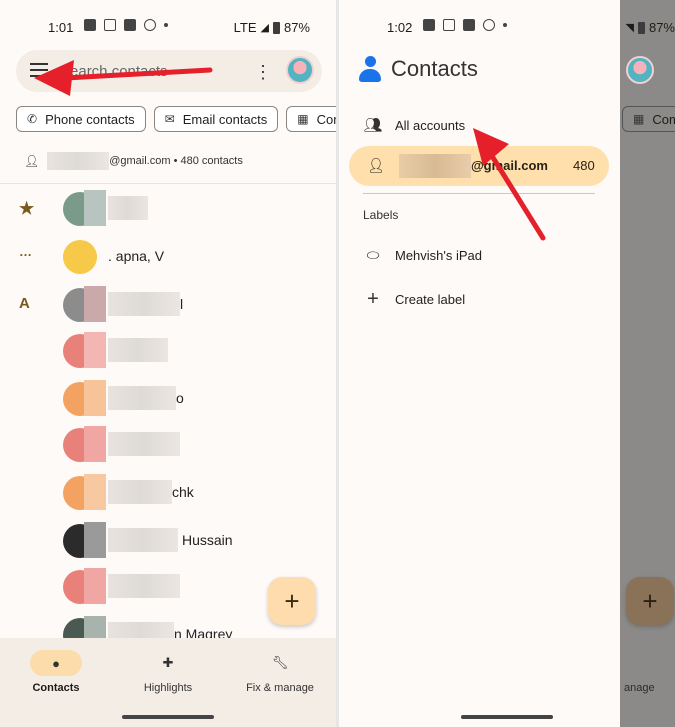 The image size is (675, 727). What do you see at coordinates (373, 255) in the screenshot?
I see `label-icon: ⬭` at bounding box center [373, 255].